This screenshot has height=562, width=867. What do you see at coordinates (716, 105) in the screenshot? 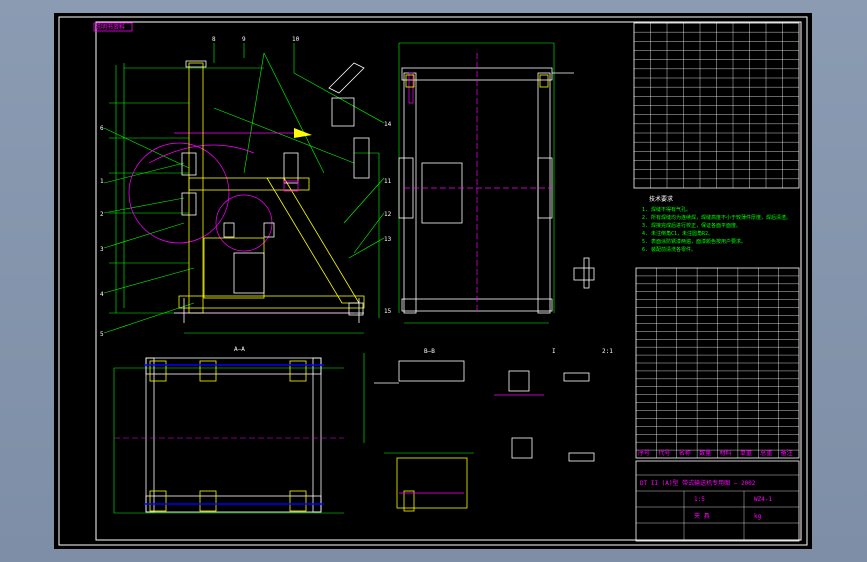
I see `parameter-table` at bounding box center [716, 105].